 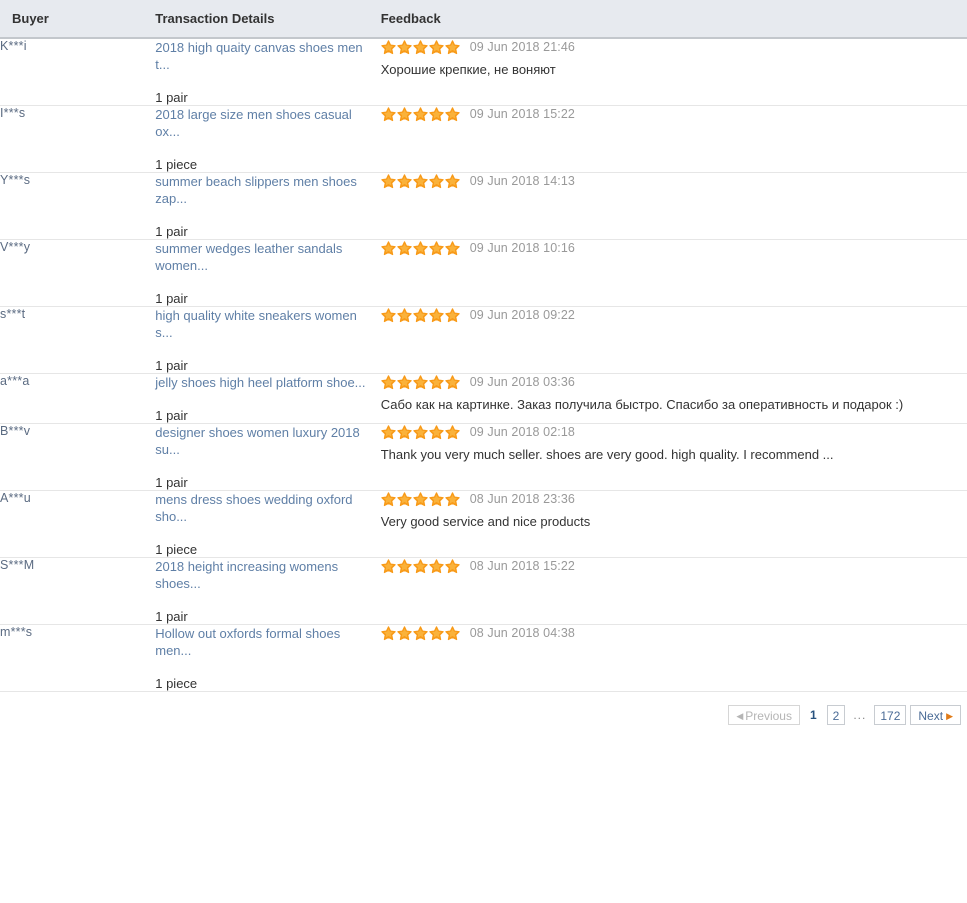 I want to click on table-header: Buyer Transaction Details Feedback, so click(x=483, y=19).